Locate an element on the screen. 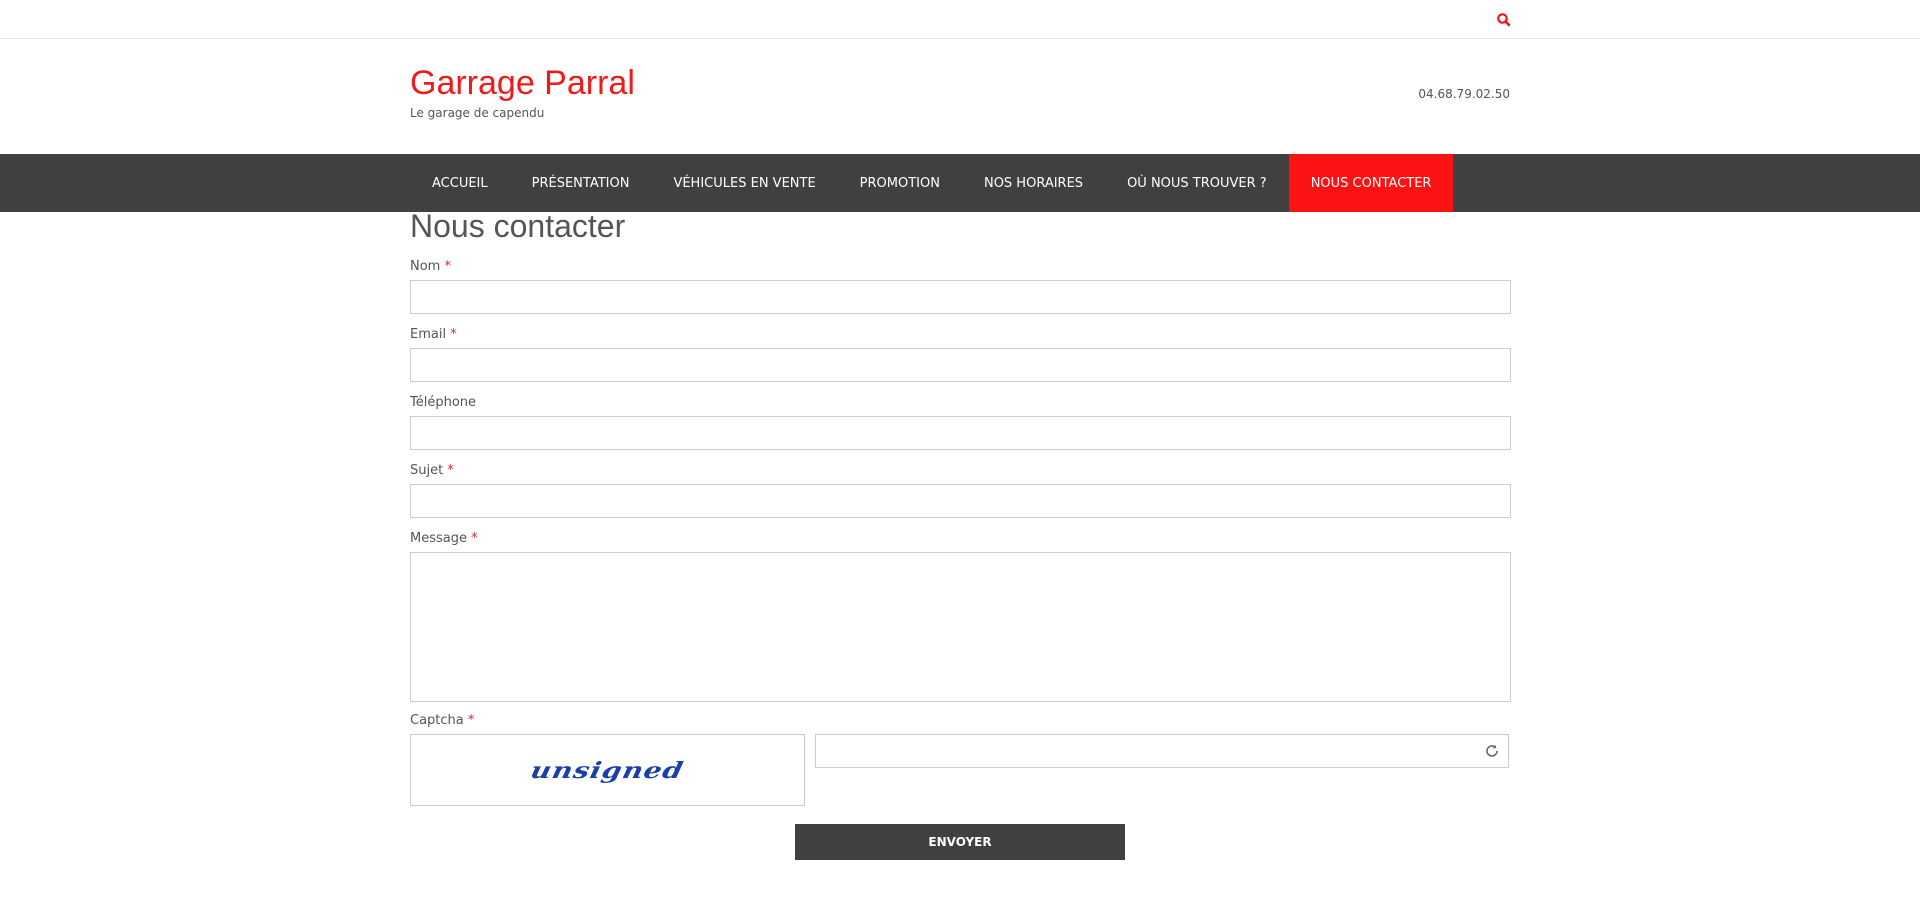  subject-label: Sujet * is located at coordinates (960, 474).